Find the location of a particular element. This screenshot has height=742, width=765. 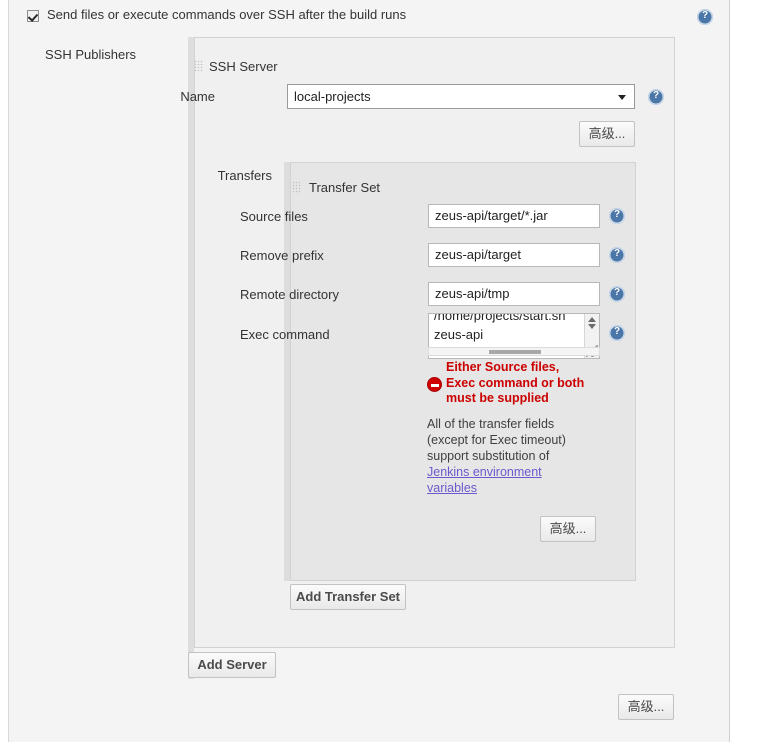

source-files-input: zeus-api/target/*.jar is located at coordinates (514, 216).